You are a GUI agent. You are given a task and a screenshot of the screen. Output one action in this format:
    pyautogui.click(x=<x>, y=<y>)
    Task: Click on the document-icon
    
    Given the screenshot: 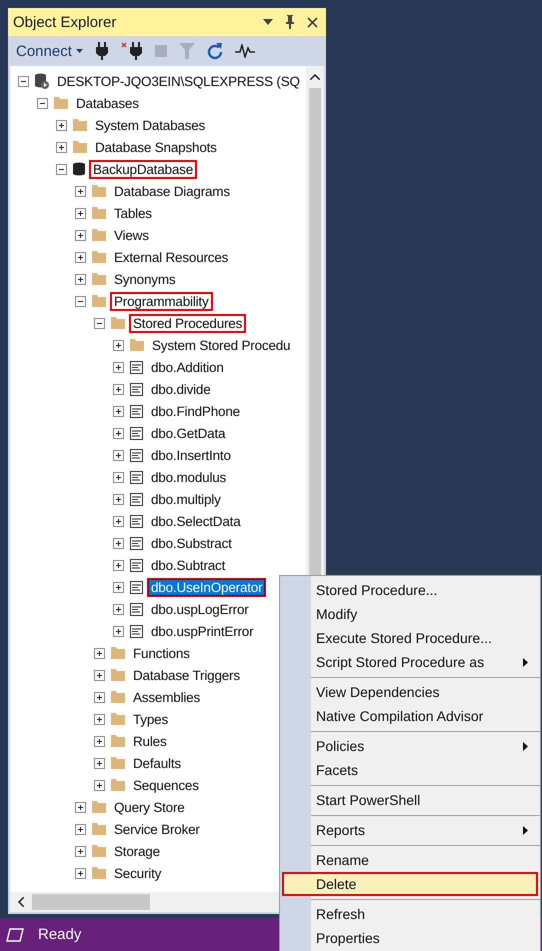 What is the action you would take?
    pyautogui.click(x=136, y=389)
    